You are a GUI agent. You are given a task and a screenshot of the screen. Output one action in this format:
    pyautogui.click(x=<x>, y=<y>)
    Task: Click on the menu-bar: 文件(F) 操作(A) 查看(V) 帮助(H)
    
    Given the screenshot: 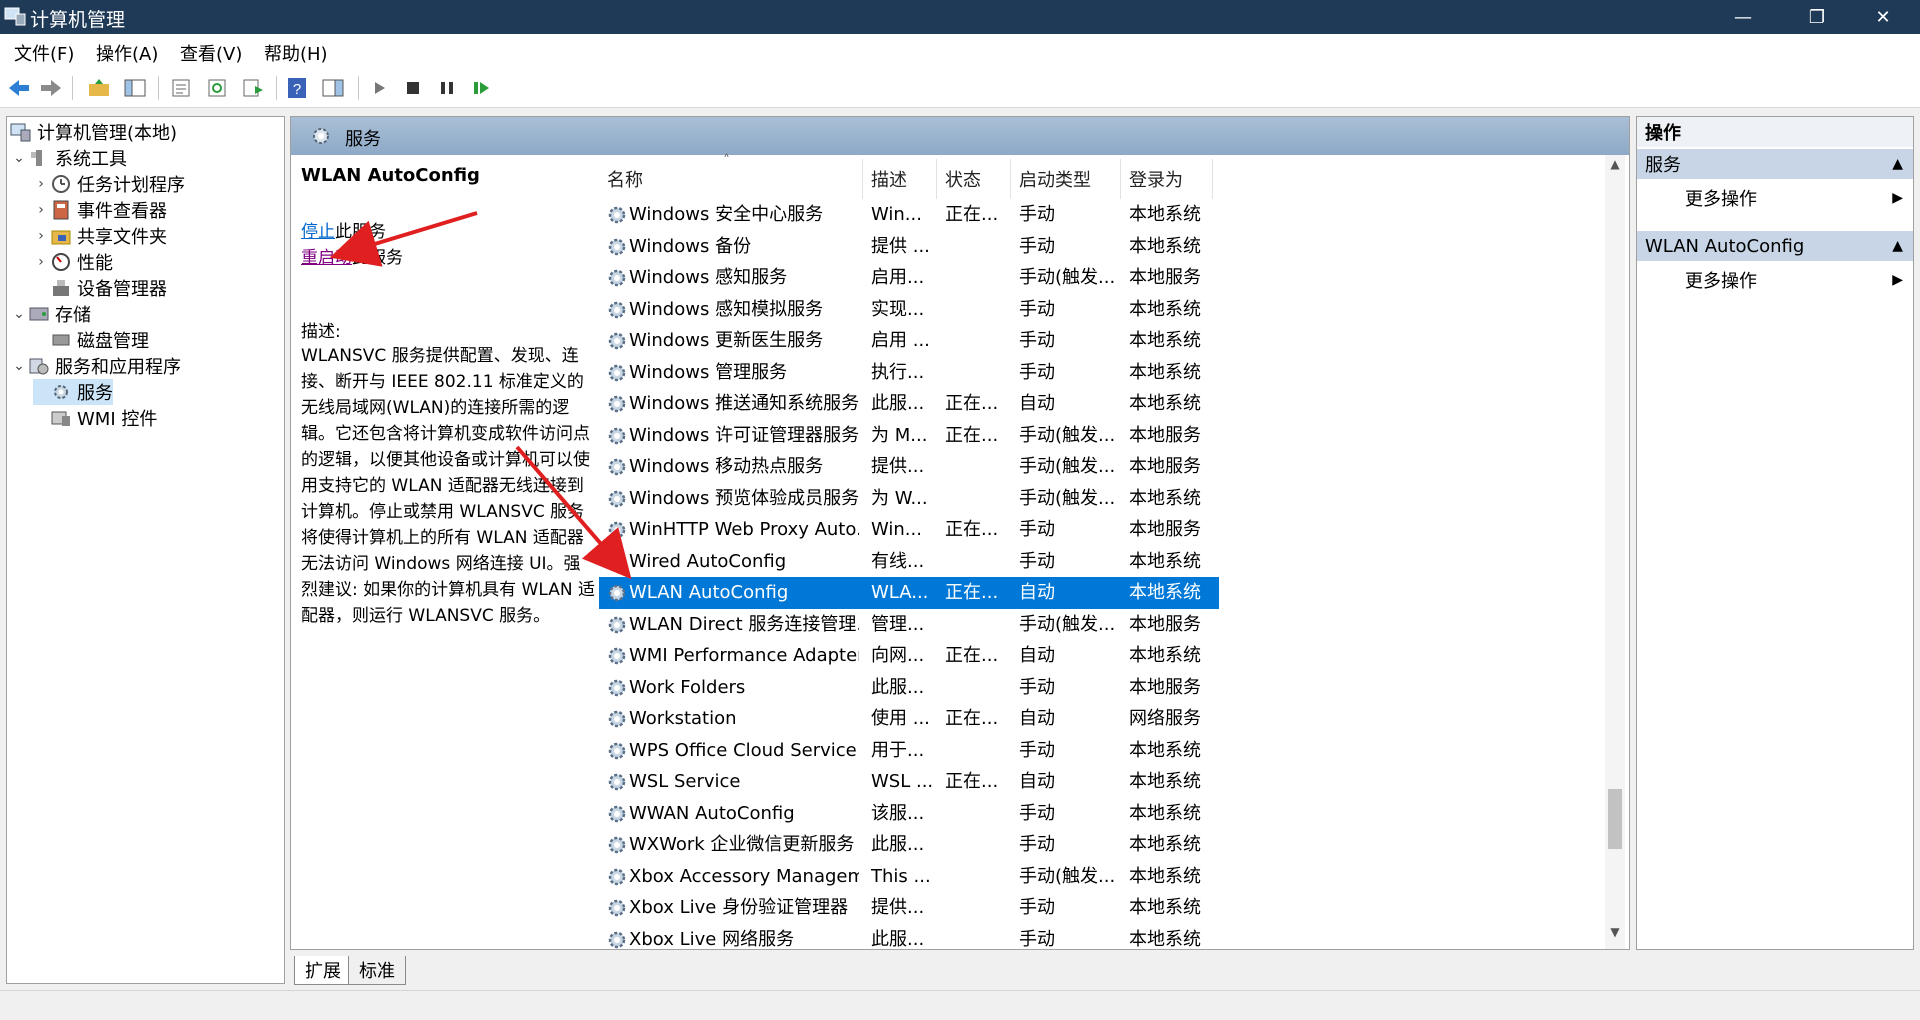 What is the action you would take?
    pyautogui.click(x=960, y=51)
    